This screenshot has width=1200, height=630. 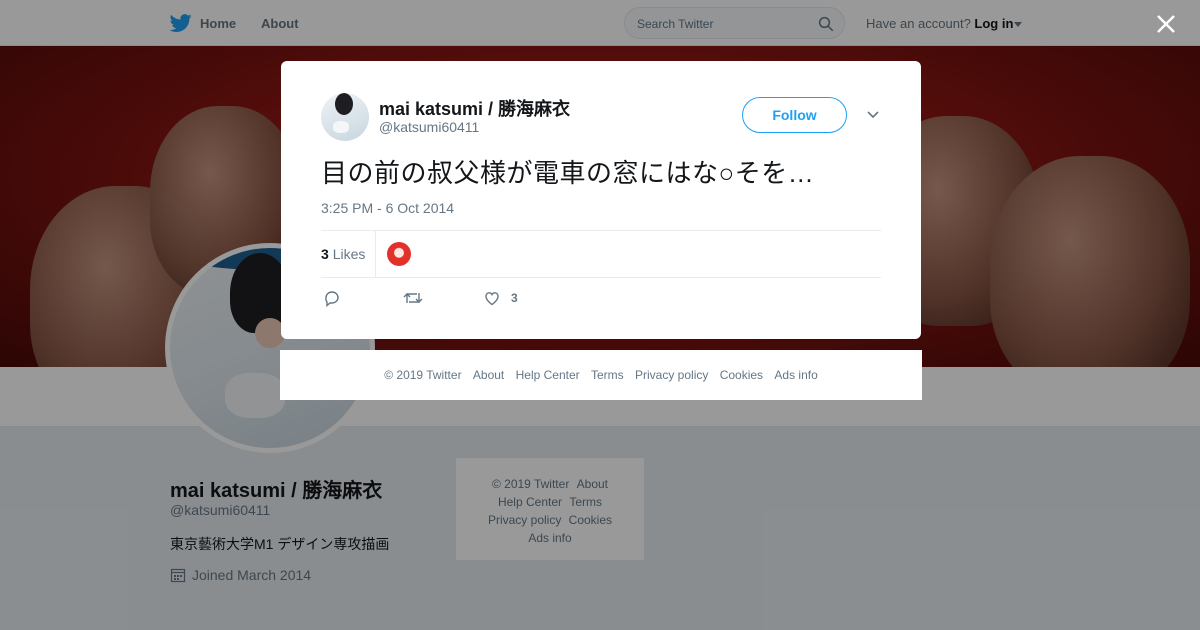 I want to click on like-button: 3, so click(x=500, y=298).